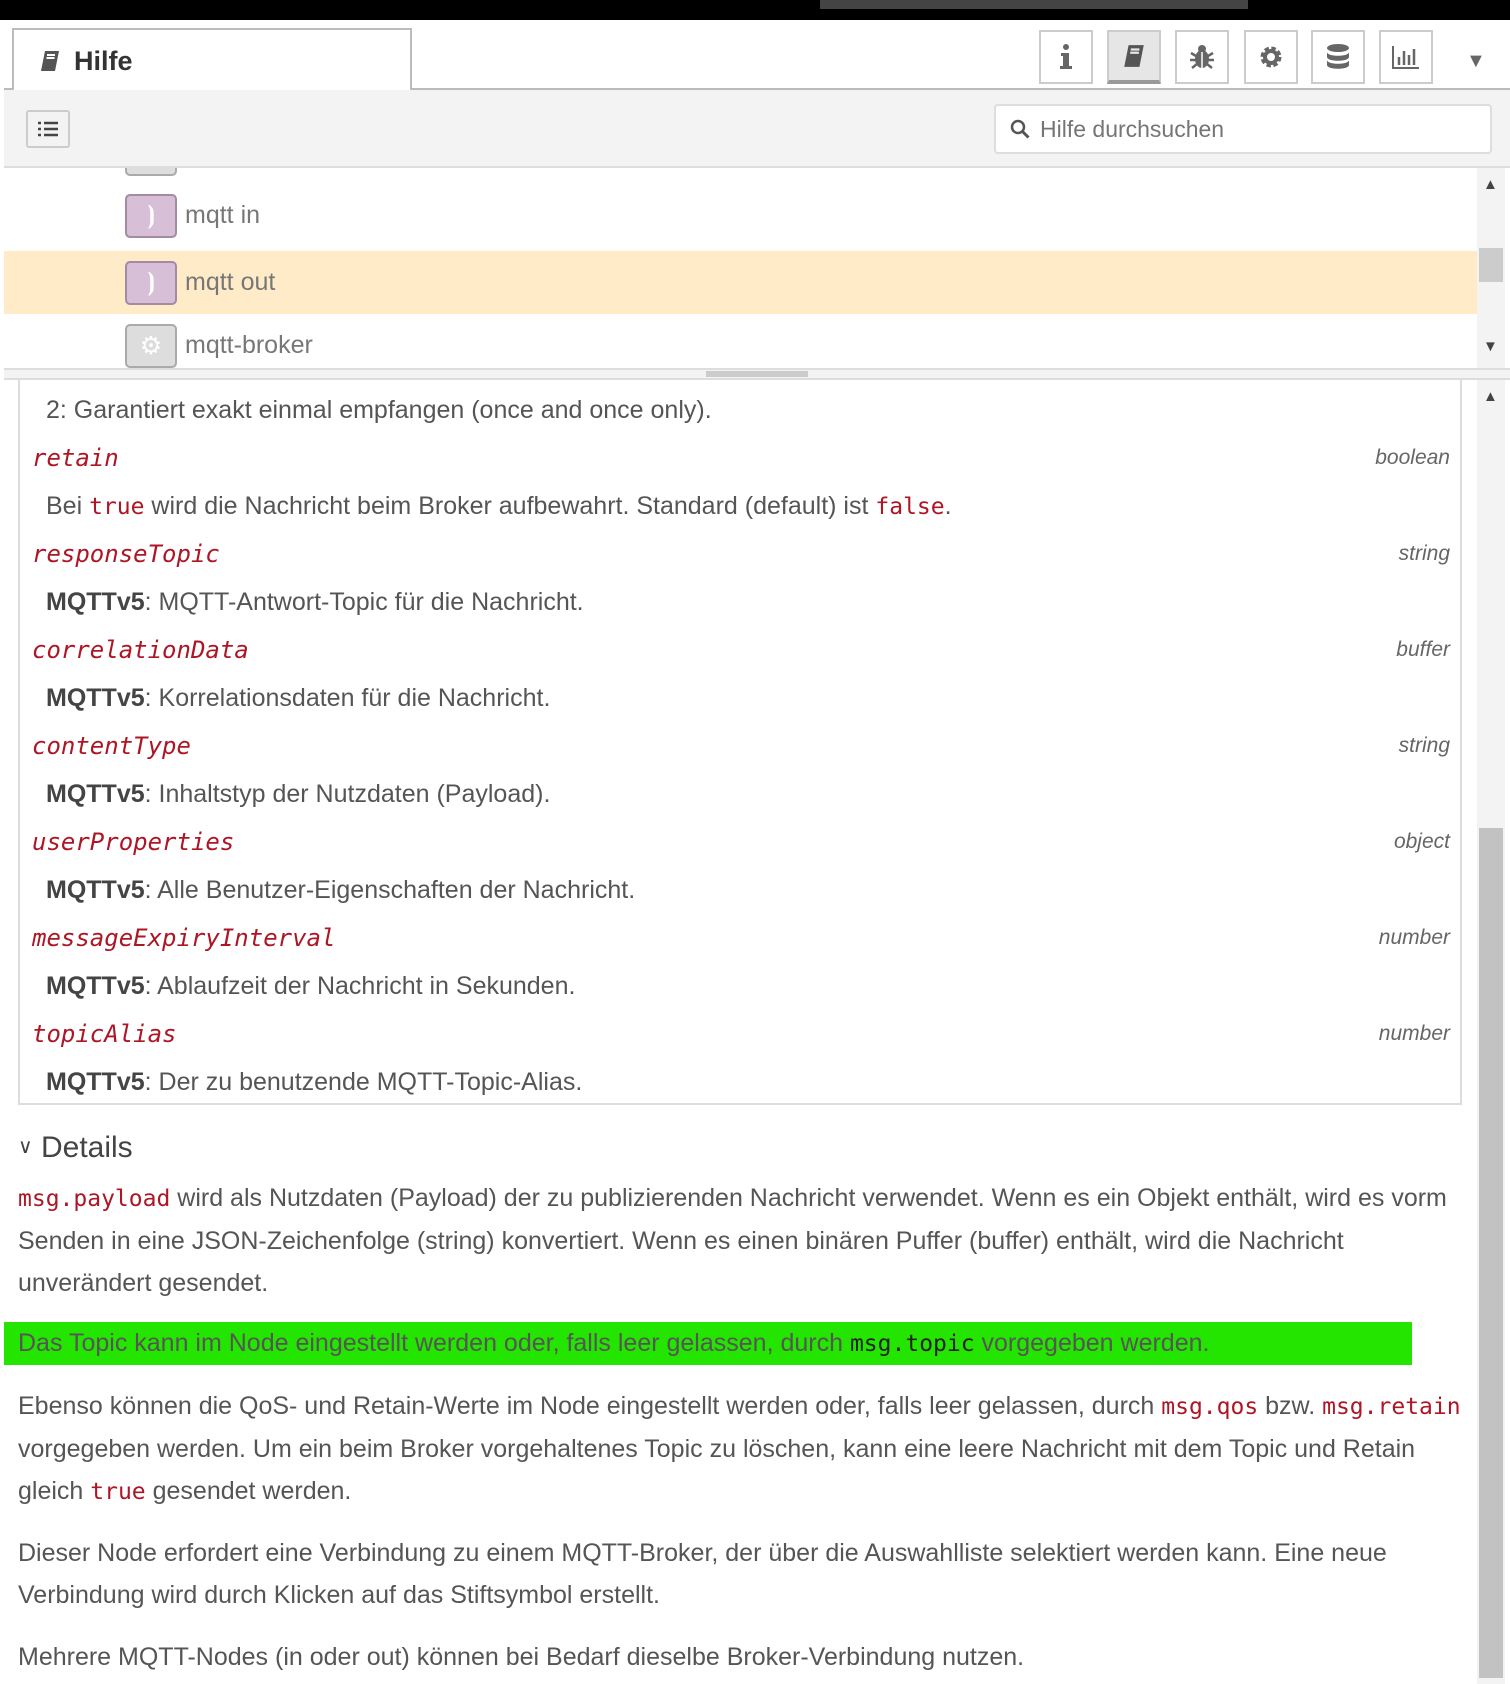 The height and width of the screenshot is (1684, 1510). I want to click on top-bar-block, so click(1034, 4).